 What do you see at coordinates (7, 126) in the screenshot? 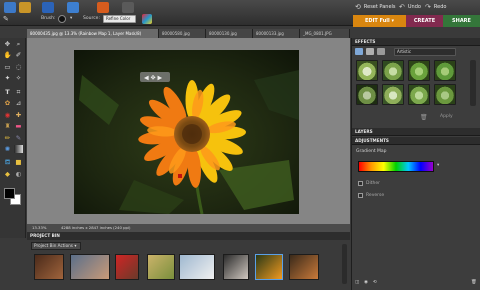
I see `clone-stamp-tool-icon: ♜` at bounding box center [7, 126].